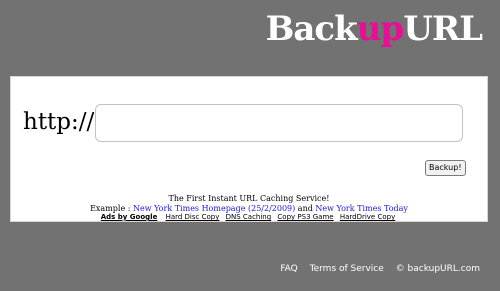 This screenshot has height=291, width=500. What do you see at coordinates (443, 29) in the screenshot?
I see `logo-text-url: URL` at bounding box center [443, 29].